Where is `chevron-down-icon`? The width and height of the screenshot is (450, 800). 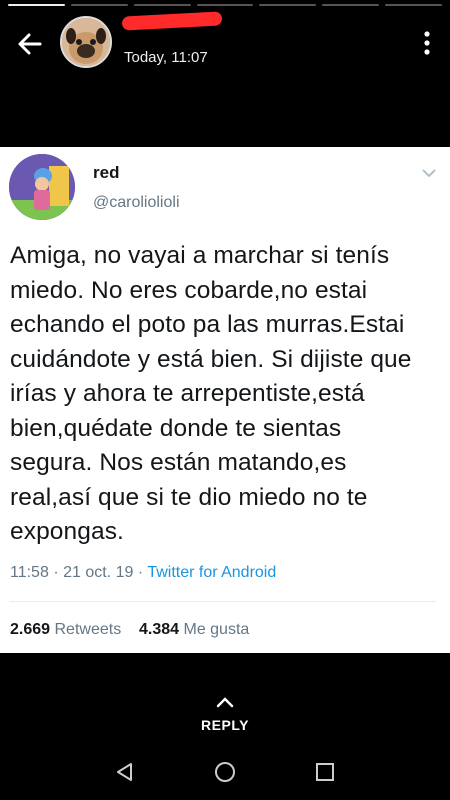 chevron-down-icon is located at coordinates (429, 173).